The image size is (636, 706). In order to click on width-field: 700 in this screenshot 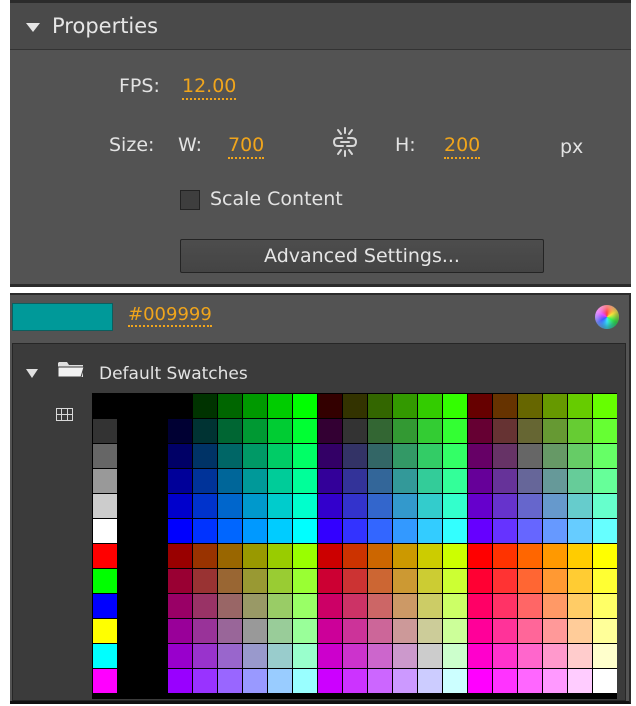, I will do `click(246, 146)`.